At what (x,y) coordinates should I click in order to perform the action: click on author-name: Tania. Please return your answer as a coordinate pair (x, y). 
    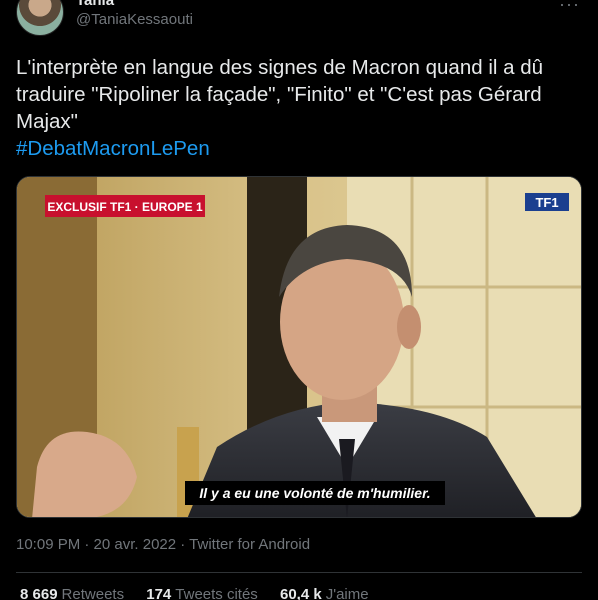
    Looking at the image, I should click on (95, 4).